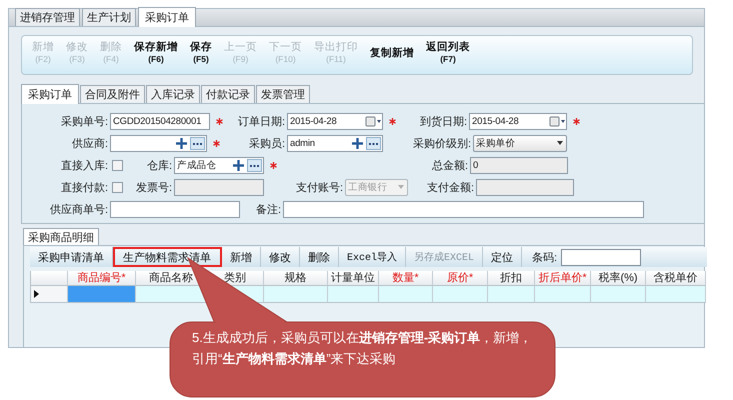 The width and height of the screenshot is (733, 400). What do you see at coordinates (156, 53) in the screenshot?
I see `toolbar-button: 保存新增 (F6)` at bounding box center [156, 53].